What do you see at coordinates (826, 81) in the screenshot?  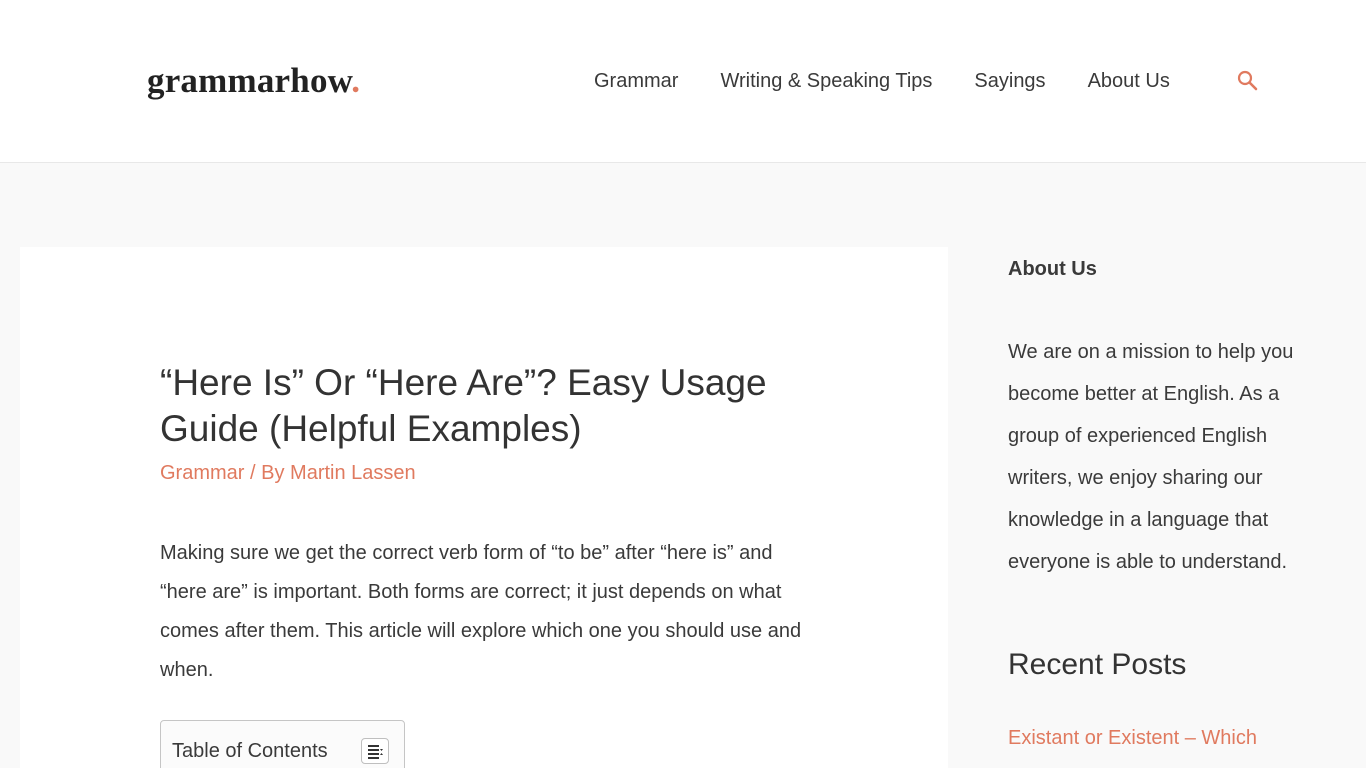 I see `nav-item-writing-speaking-tips: Writing & Speaking Tips` at bounding box center [826, 81].